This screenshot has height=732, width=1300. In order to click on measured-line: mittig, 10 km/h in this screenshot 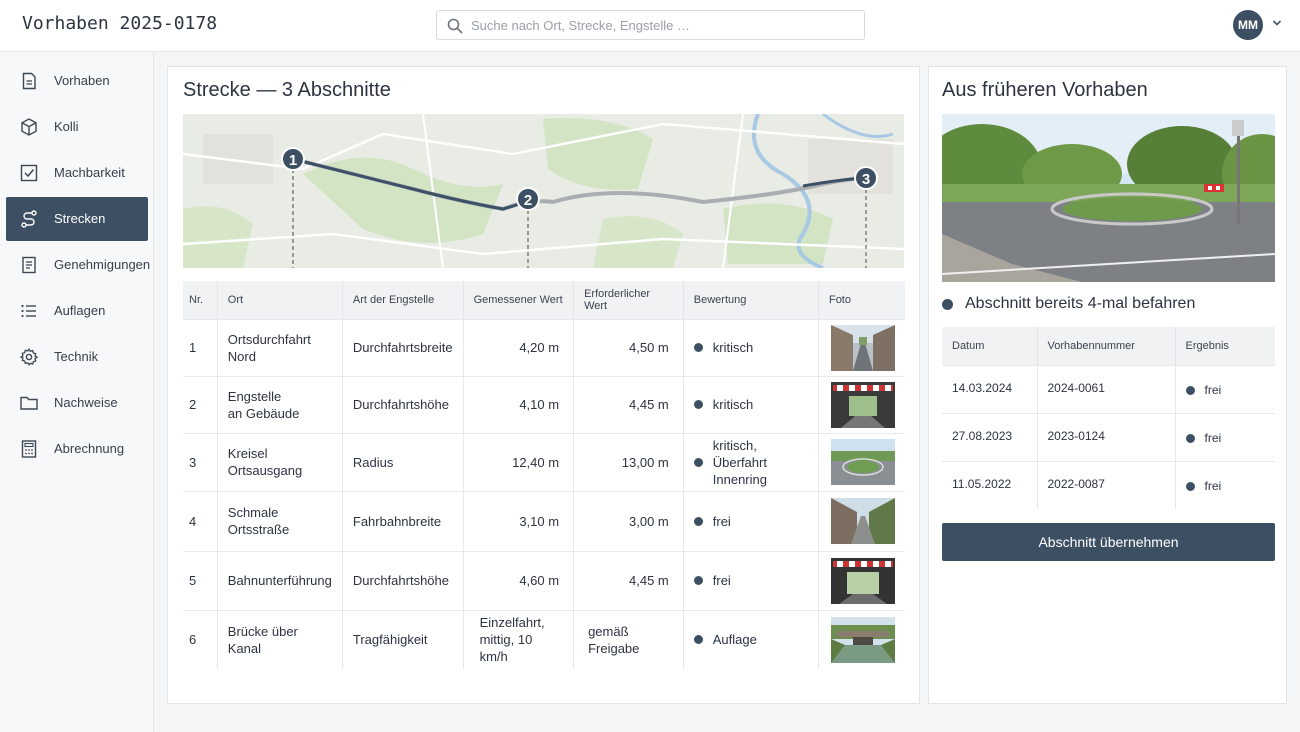, I will do `click(506, 648)`.